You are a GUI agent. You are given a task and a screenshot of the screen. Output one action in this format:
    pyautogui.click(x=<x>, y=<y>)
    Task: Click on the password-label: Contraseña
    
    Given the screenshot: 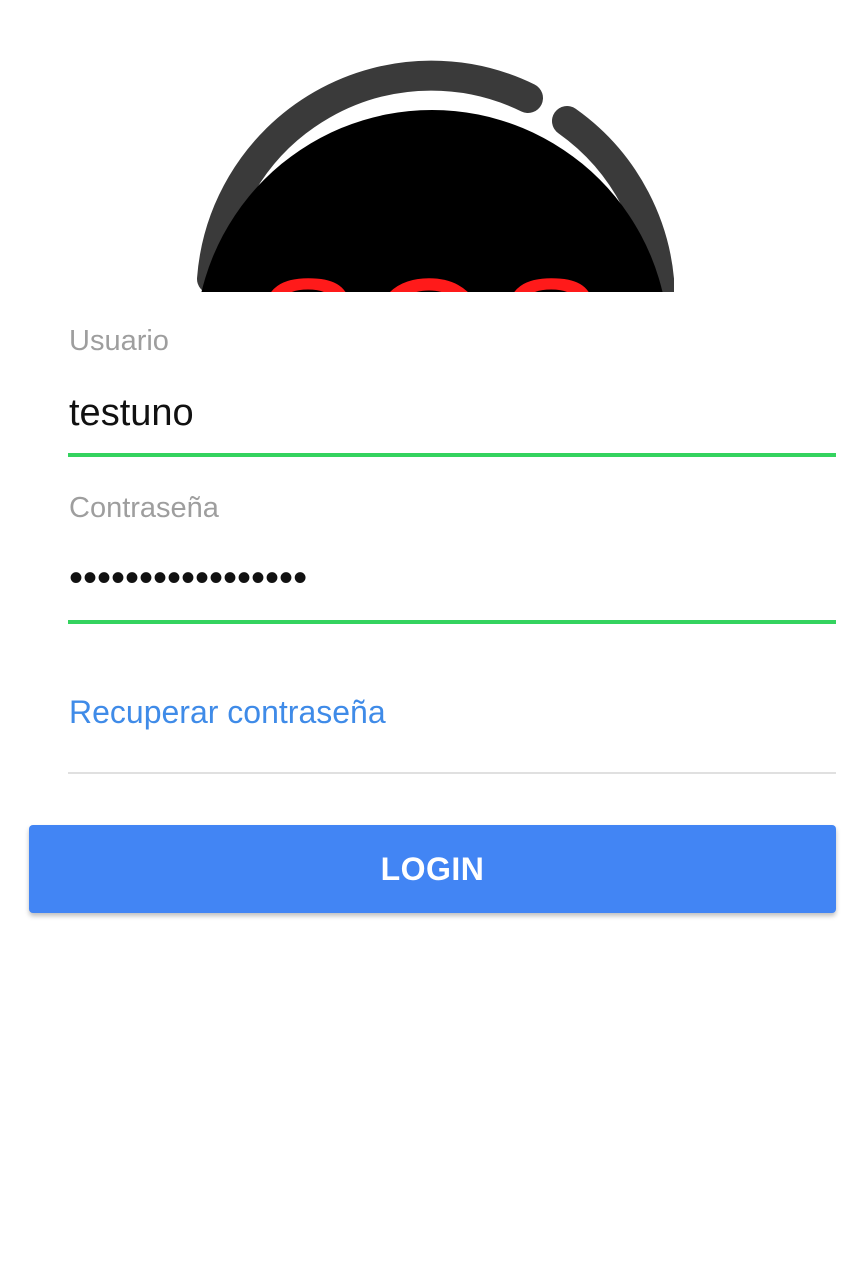 What is the action you would take?
    pyautogui.click(x=144, y=508)
    